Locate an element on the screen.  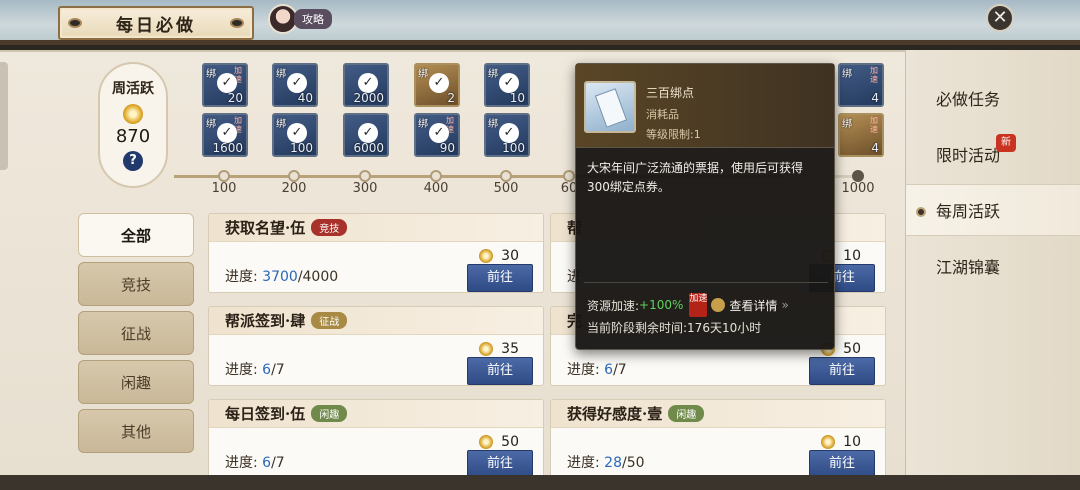
reward-slot: 绑加速 ✓ 90 is located at coordinates (437, 135).